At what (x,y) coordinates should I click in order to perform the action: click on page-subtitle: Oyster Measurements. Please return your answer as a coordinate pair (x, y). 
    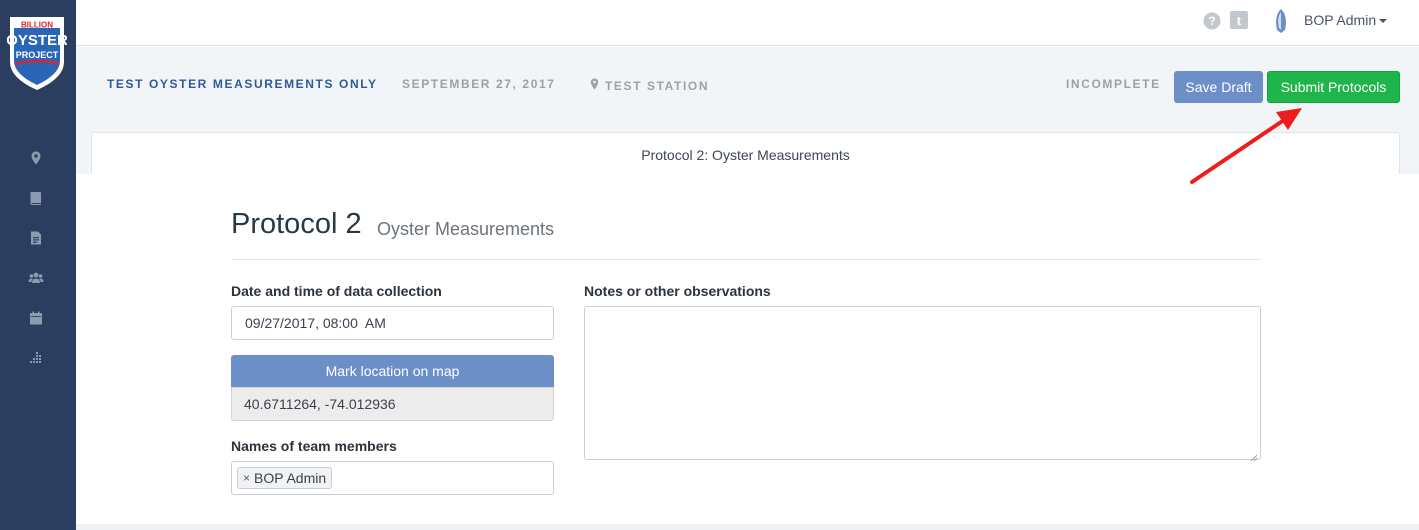
    Looking at the image, I should click on (466, 229).